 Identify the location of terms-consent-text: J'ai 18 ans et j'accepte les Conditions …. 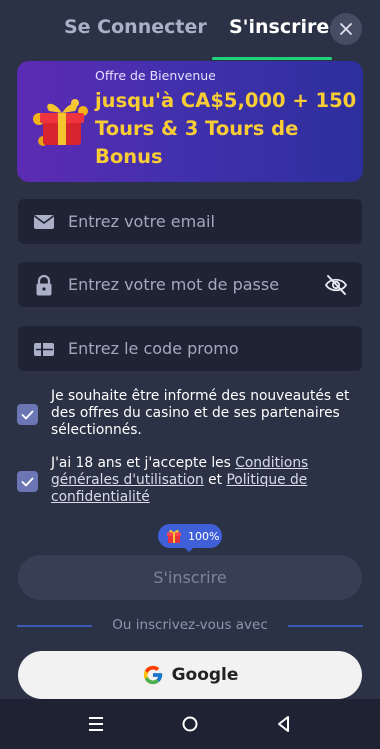
(207, 480).